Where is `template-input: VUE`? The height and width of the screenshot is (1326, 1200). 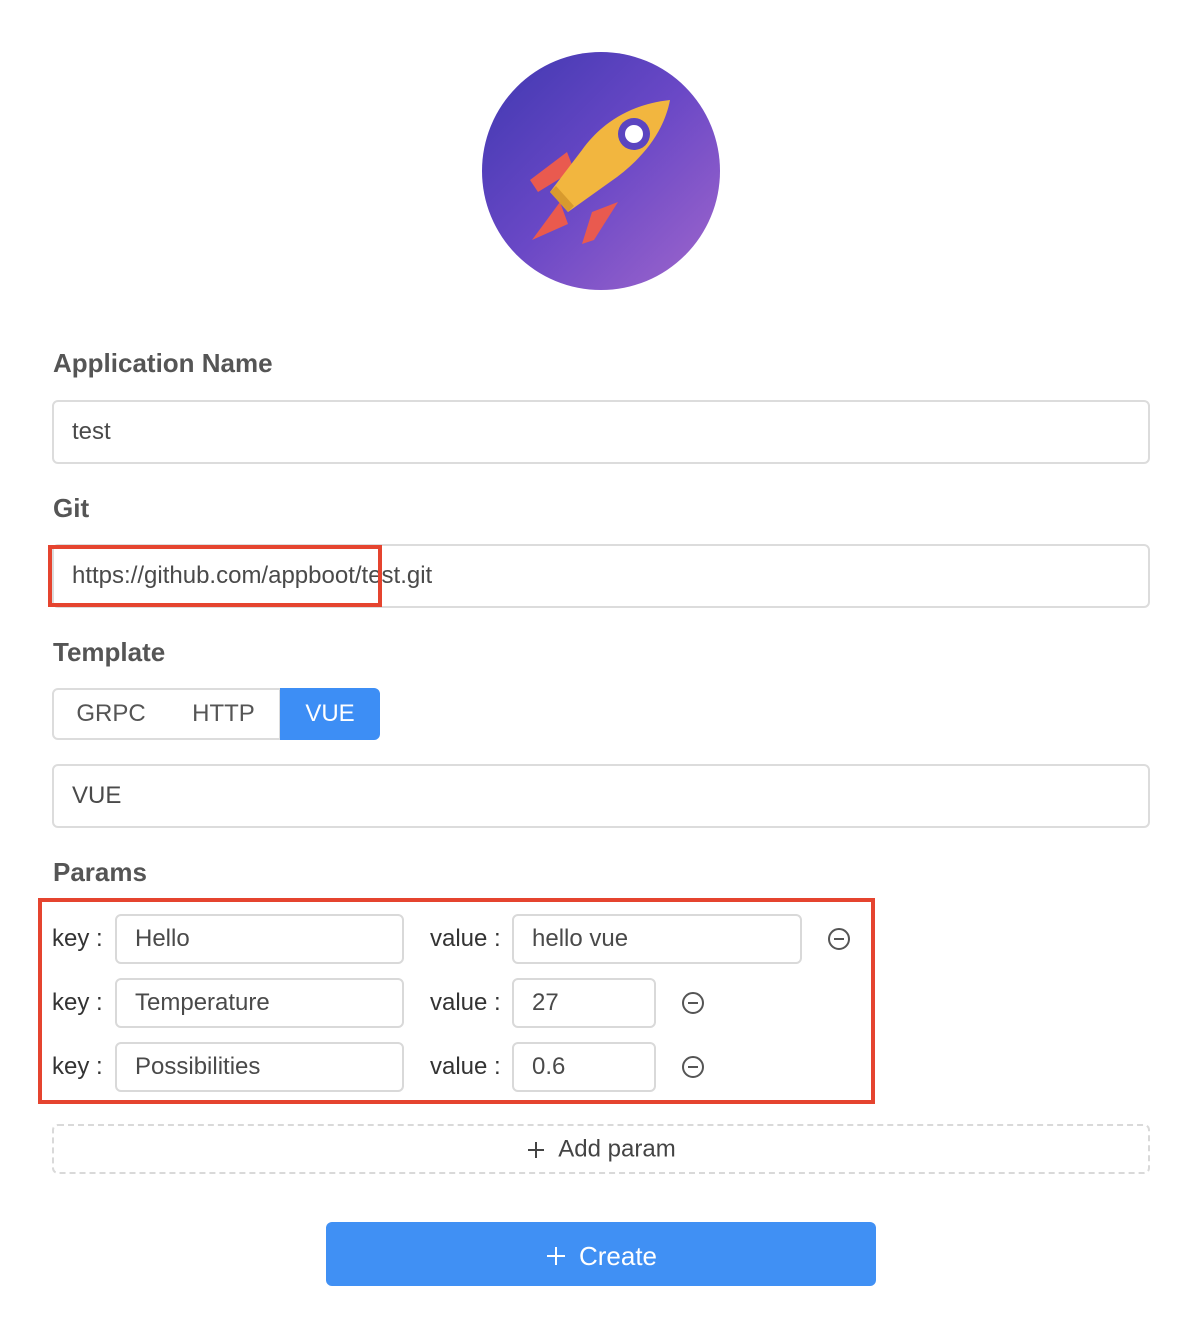
template-input: VUE is located at coordinates (601, 796).